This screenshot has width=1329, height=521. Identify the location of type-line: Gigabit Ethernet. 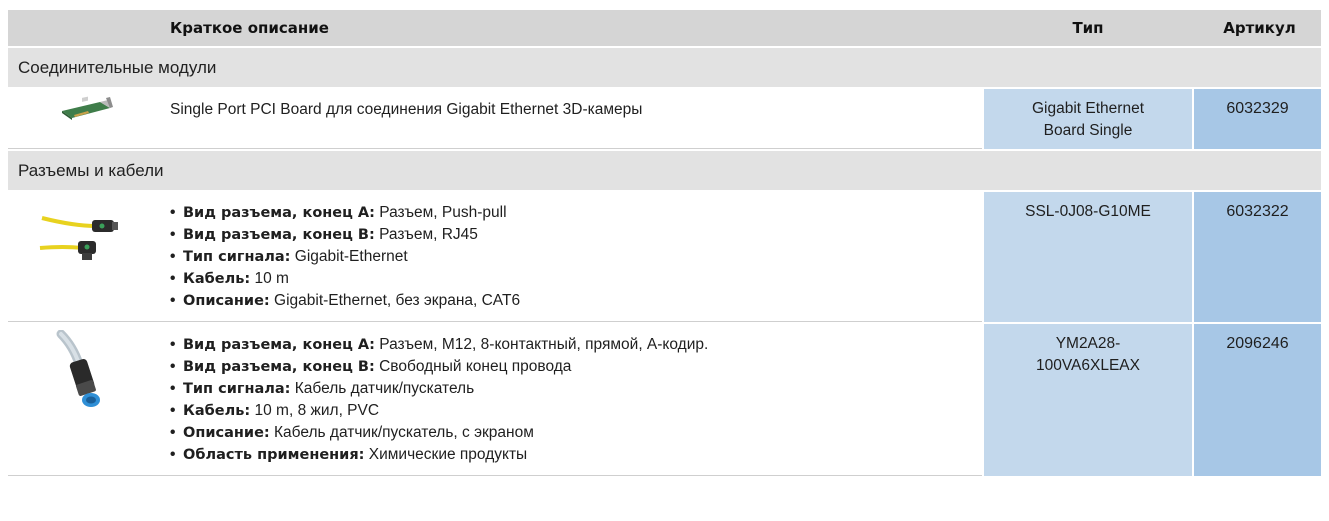
(1087, 108).